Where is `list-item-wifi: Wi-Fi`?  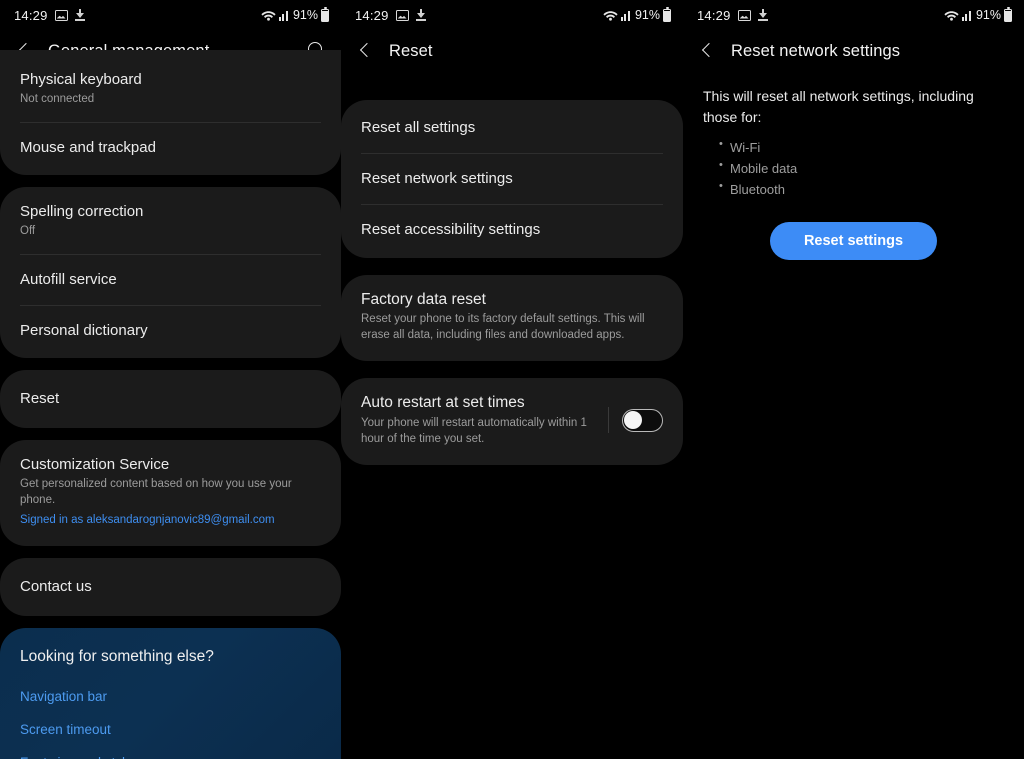 list-item-wifi: Wi-Fi is located at coordinates (861, 147).